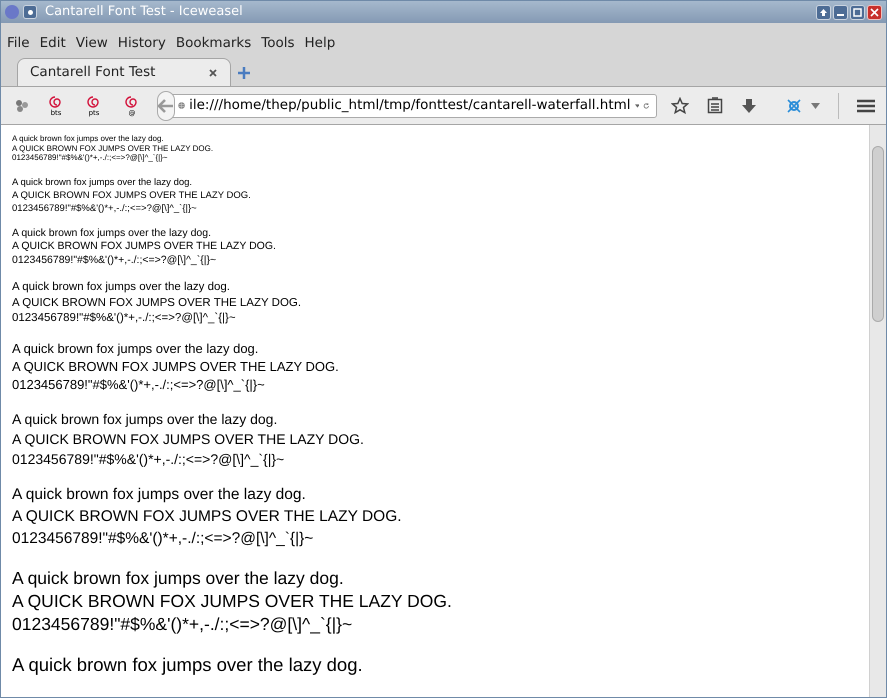  Describe the element at coordinates (749, 106) in the screenshot. I see `download-icon` at that location.